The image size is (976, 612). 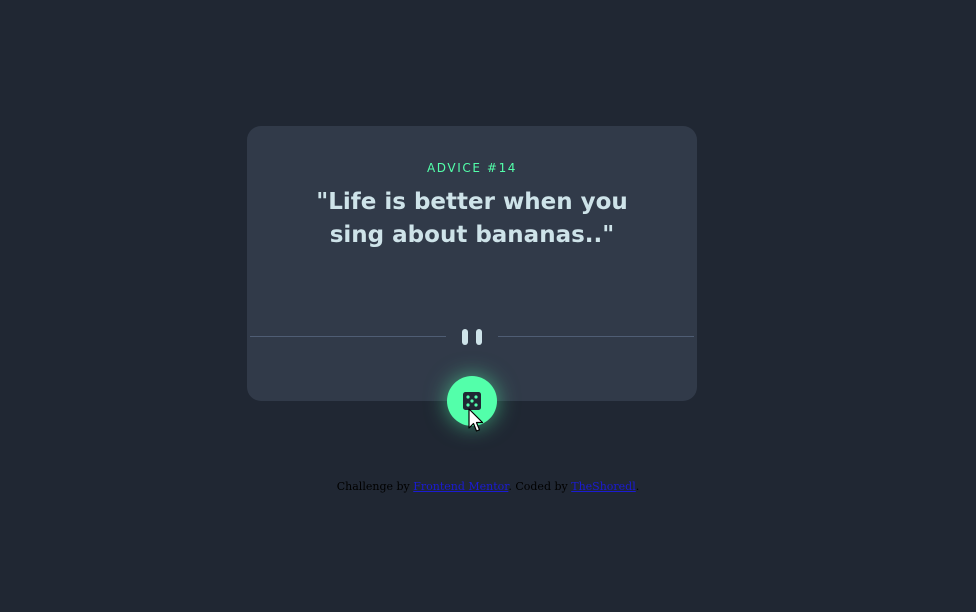 What do you see at coordinates (540, 486) in the screenshot?
I see `attribution-middle: . Coded by` at bounding box center [540, 486].